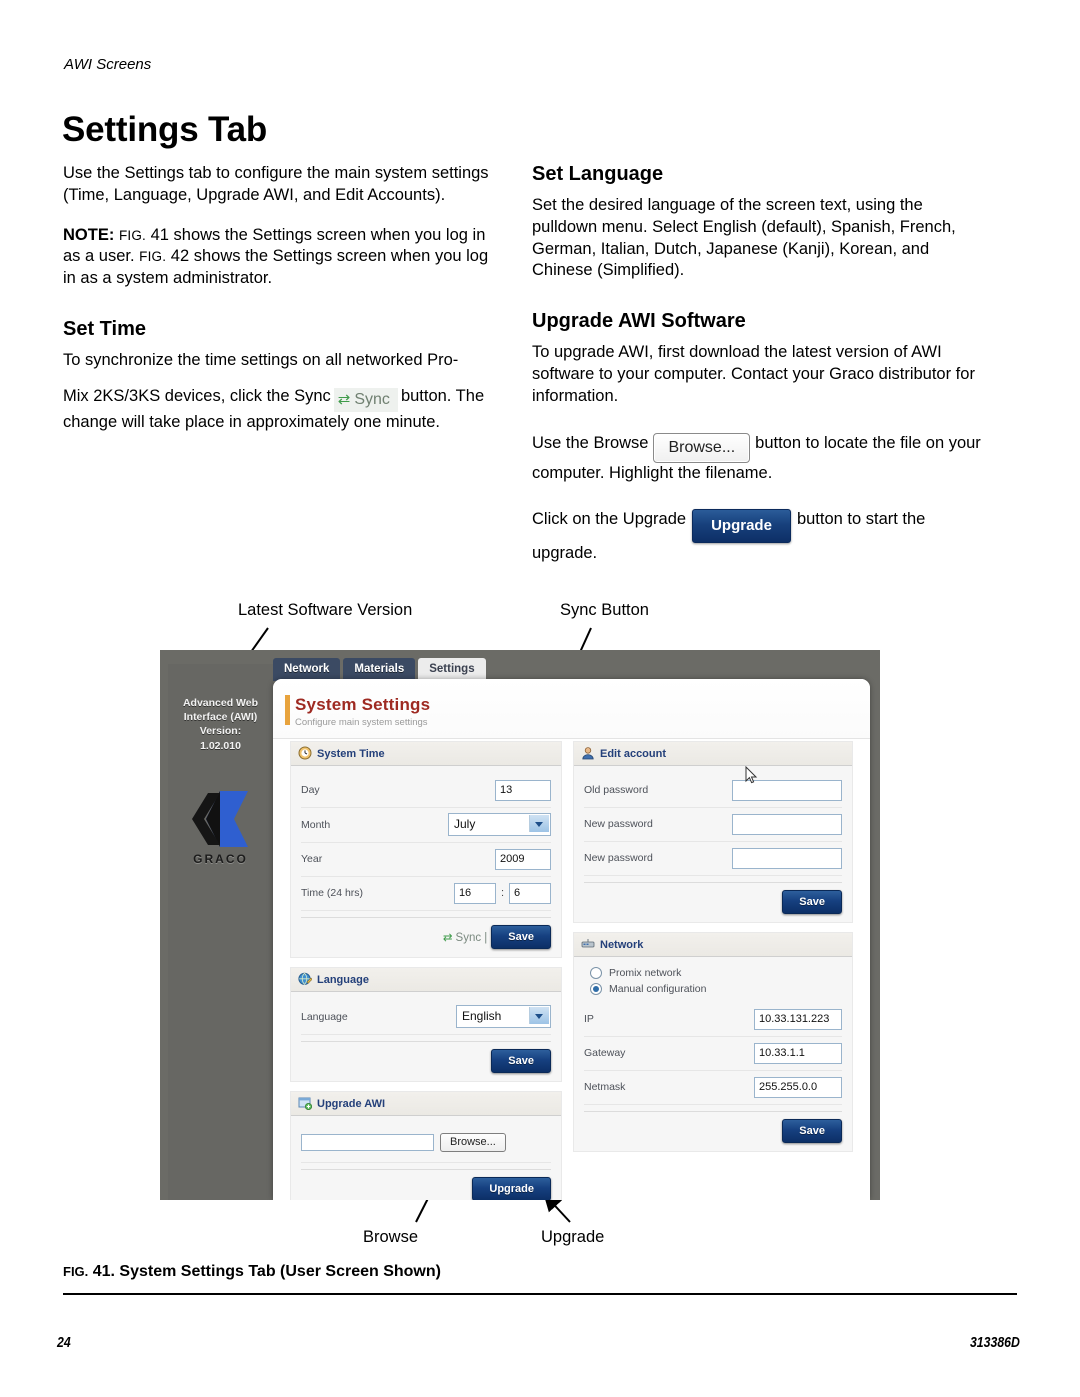  I want to click on footer-rule, so click(540, 1294).